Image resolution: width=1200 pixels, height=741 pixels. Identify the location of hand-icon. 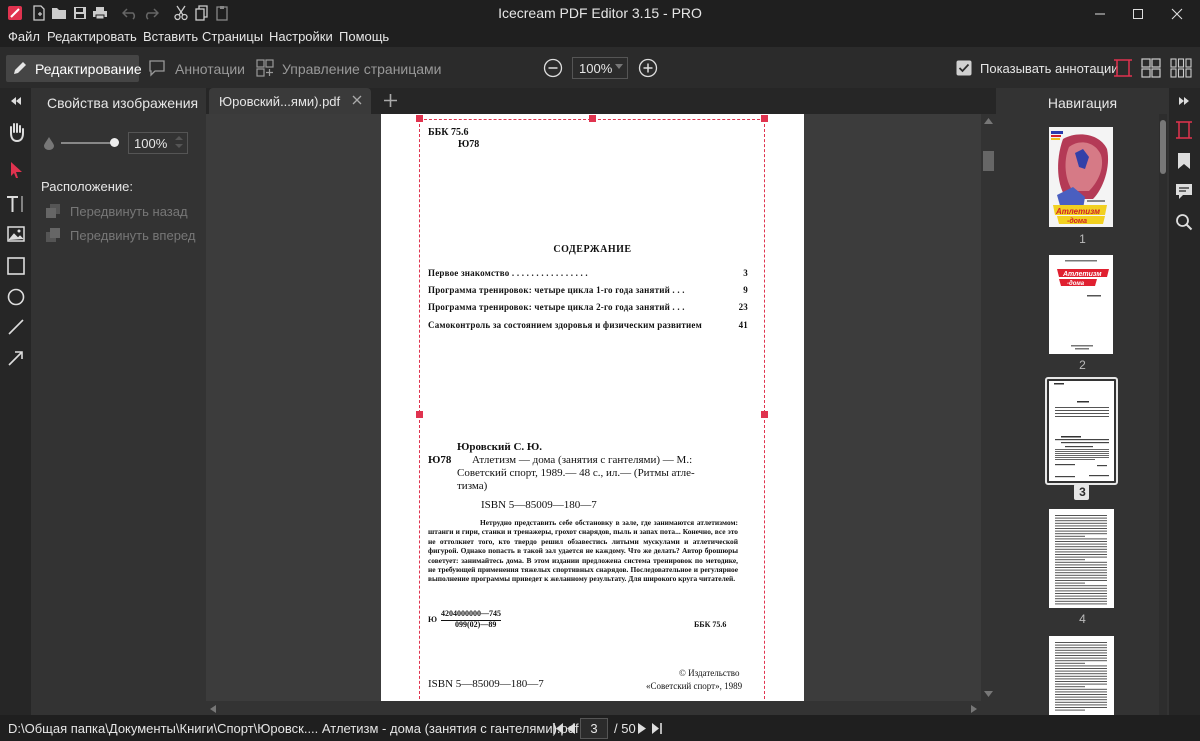
(15, 131).